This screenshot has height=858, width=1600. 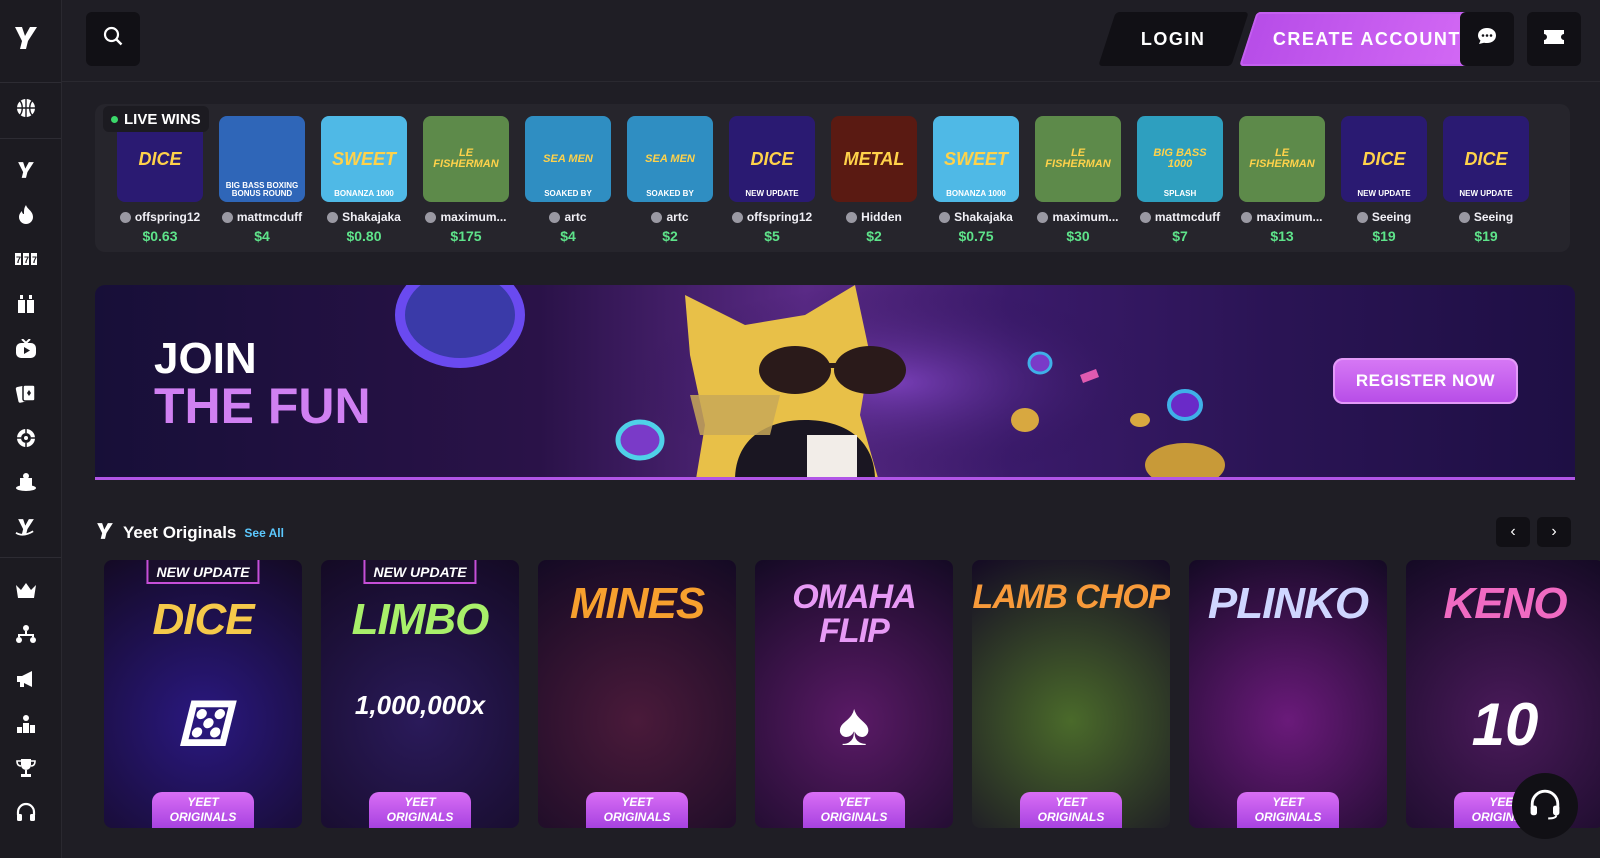 What do you see at coordinates (568, 236) in the screenshot?
I see `win-amount: $4` at bounding box center [568, 236].